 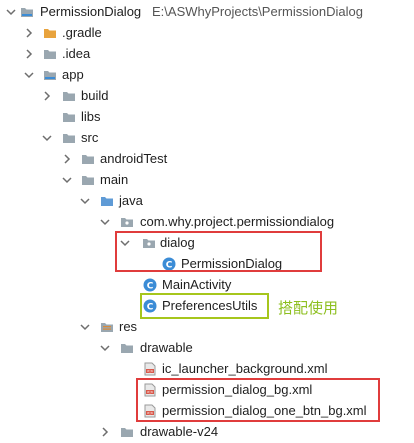 What do you see at coordinates (90, 137) in the screenshot?
I see `tree-item-label: src` at bounding box center [90, 137].